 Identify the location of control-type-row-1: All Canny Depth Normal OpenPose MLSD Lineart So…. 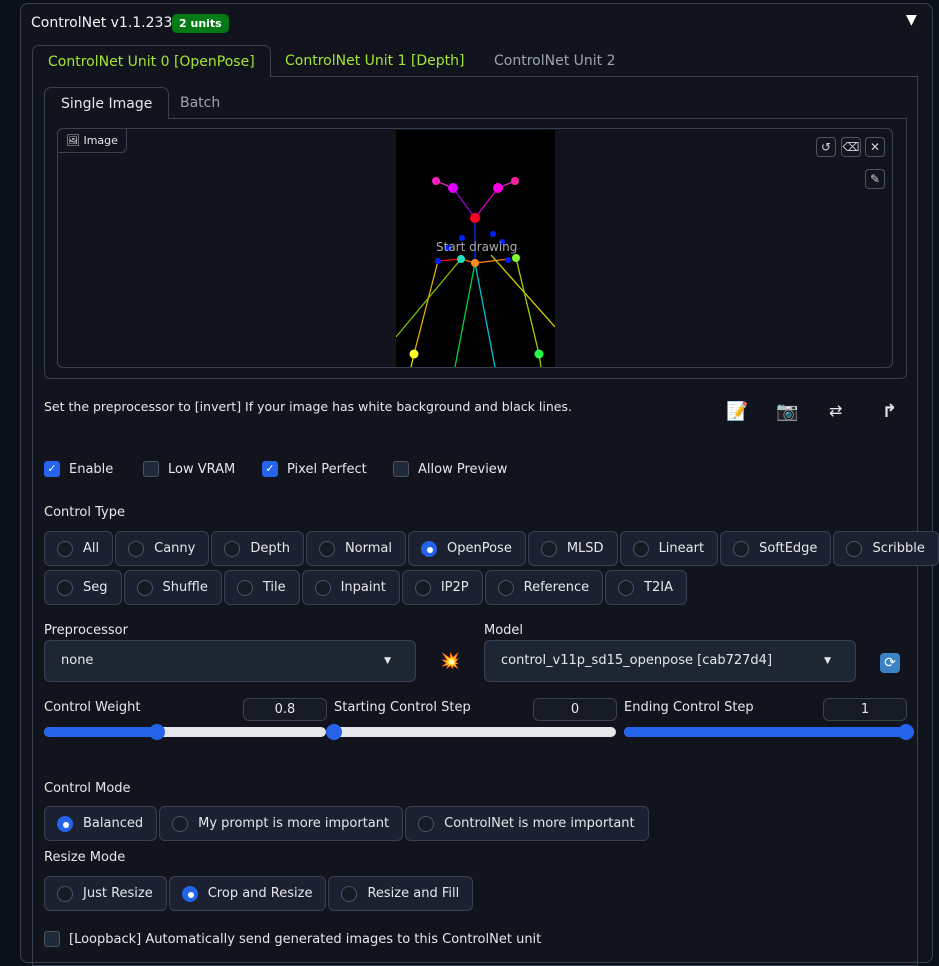
(491, 548).